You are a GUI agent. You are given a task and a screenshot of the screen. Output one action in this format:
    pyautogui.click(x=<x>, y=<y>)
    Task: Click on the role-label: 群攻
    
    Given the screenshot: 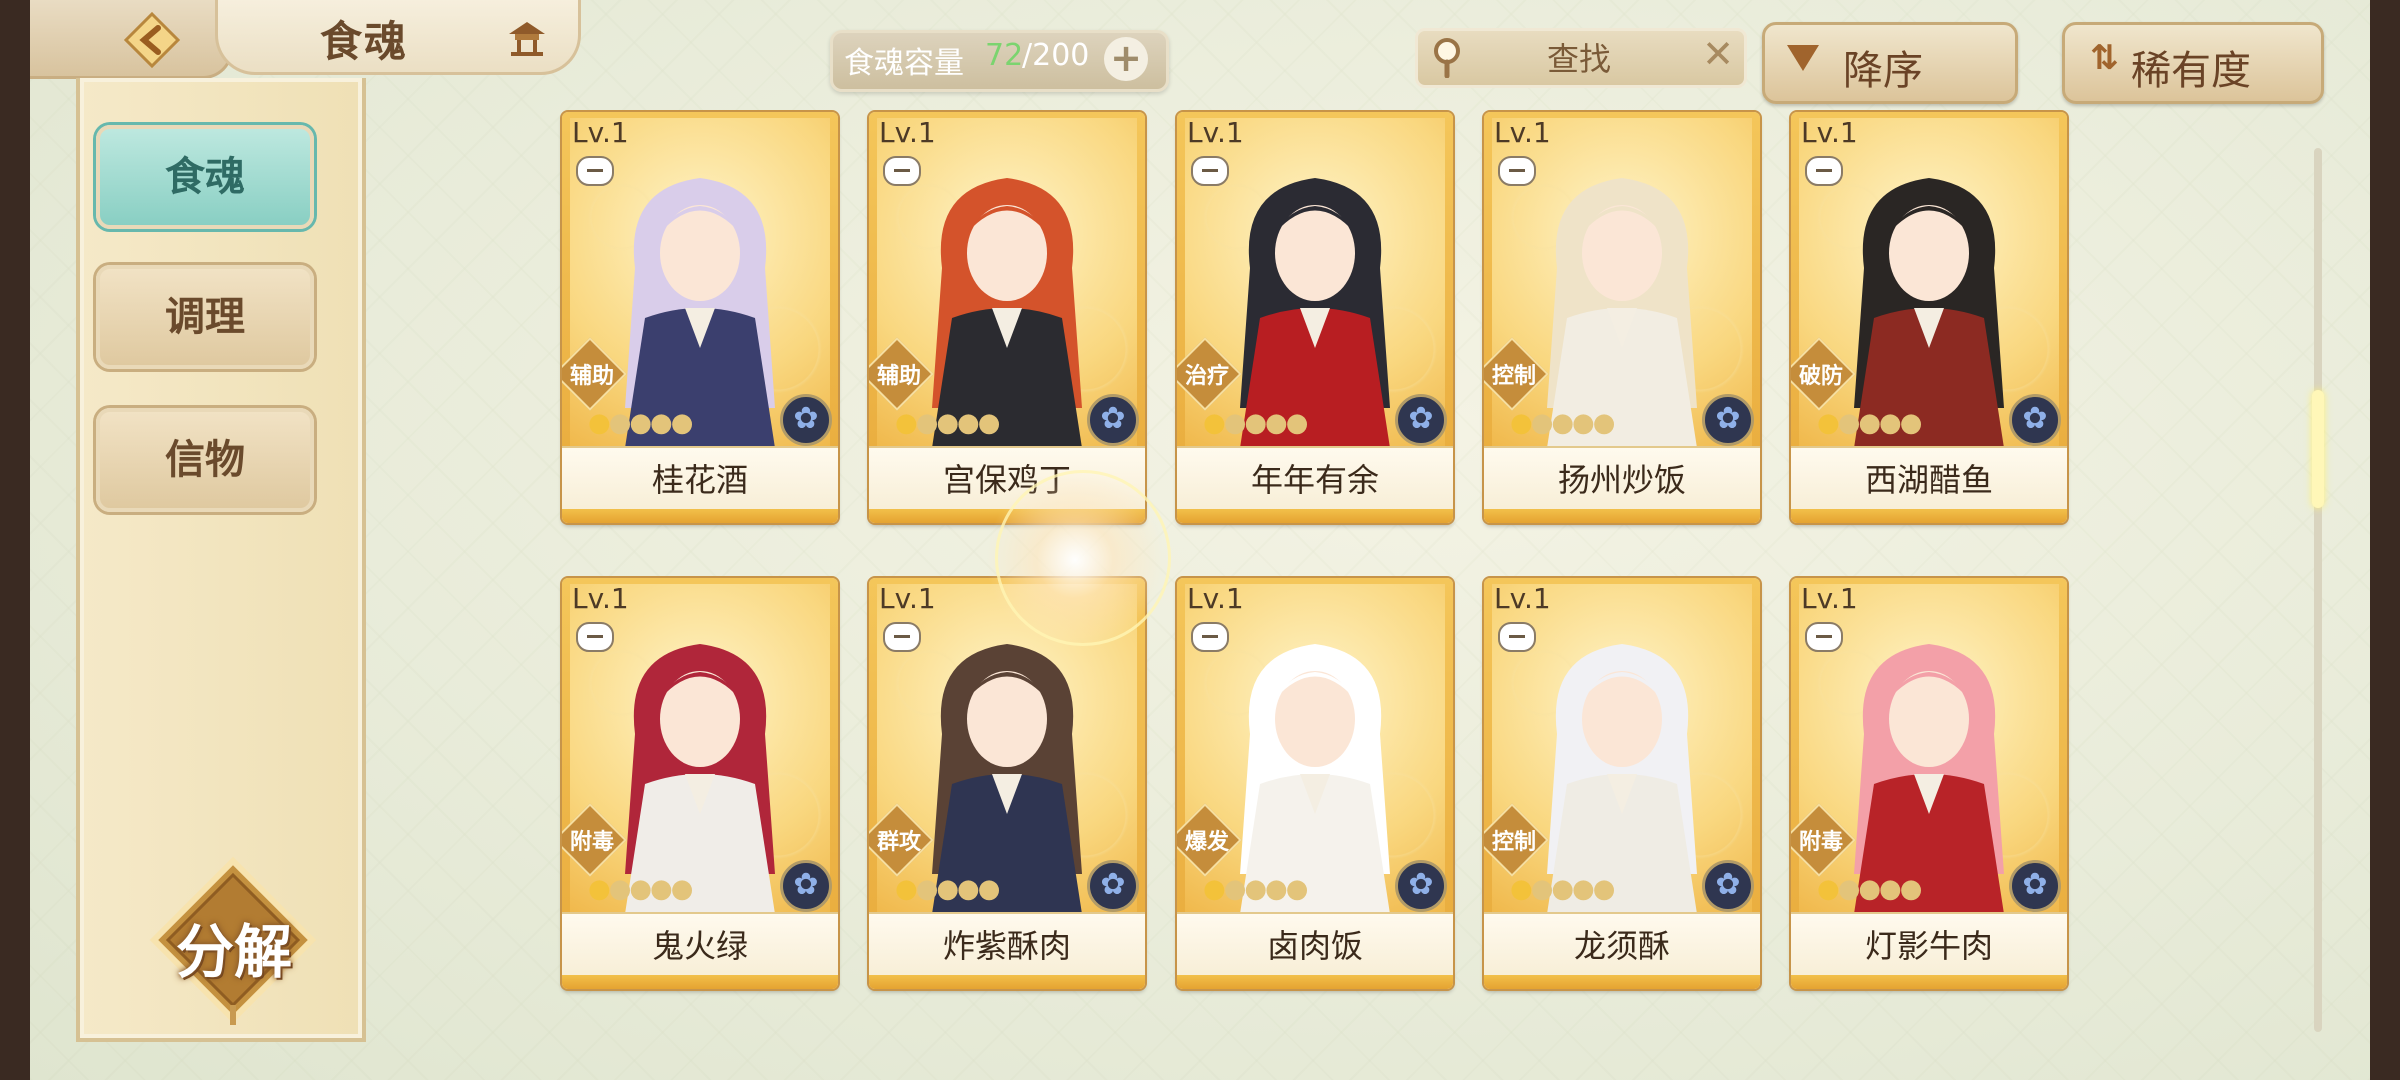 What is the action you would take?
    pyautogui.click(x=898, y=842)
    